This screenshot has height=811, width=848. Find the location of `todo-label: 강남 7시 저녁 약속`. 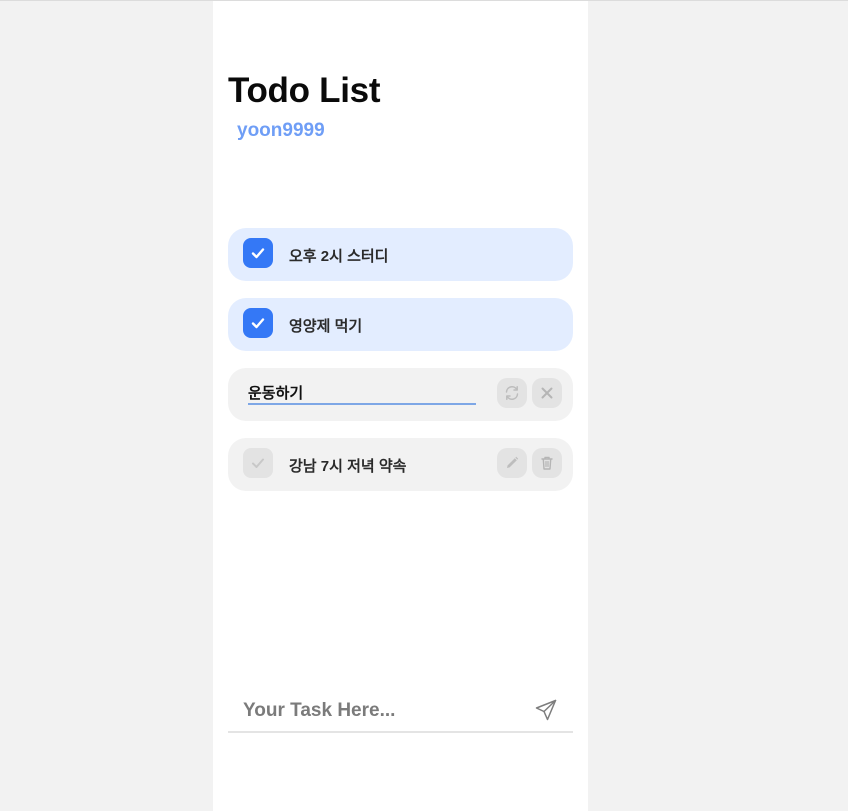

todo-label: 강남 7시 저녁 약속 is located at coordinates (348, 466).